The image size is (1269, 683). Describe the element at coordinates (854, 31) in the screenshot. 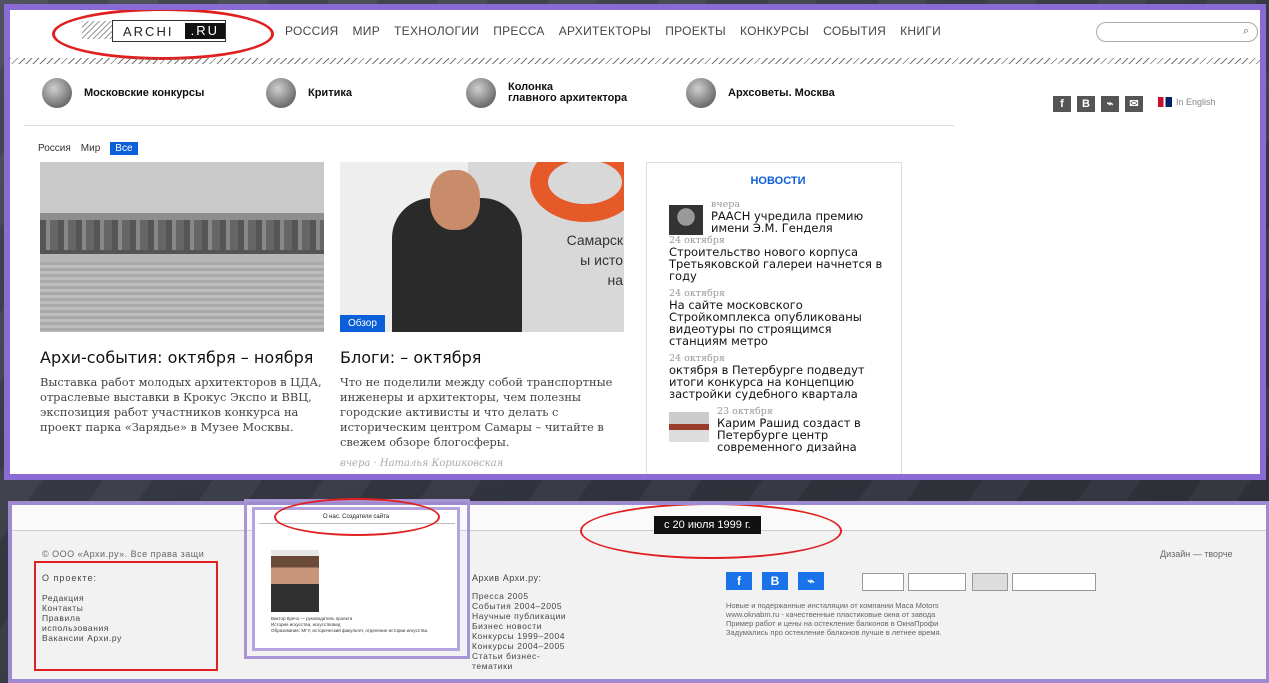

I see `nav-item-events: СОБЫТИЯ` at that location.